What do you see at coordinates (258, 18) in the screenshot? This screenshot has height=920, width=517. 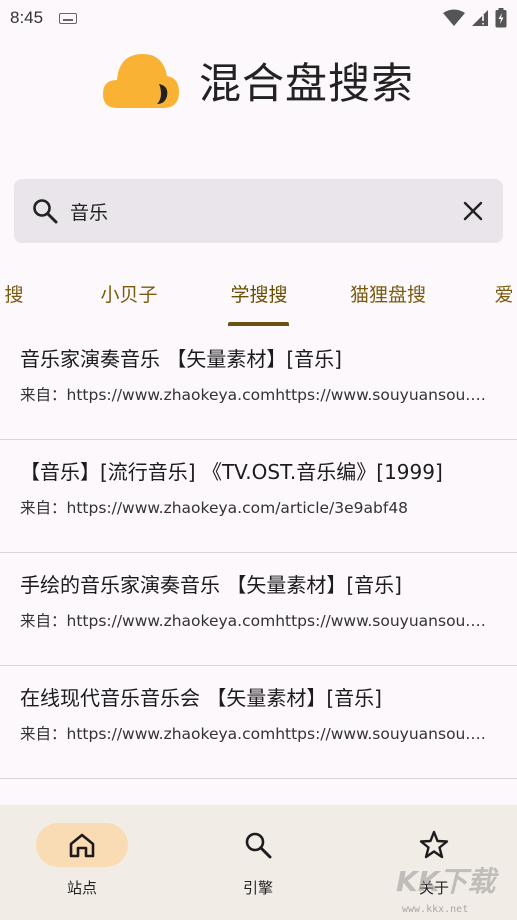 I see `status-bar: 8:45` at bounding box center [258, 18].